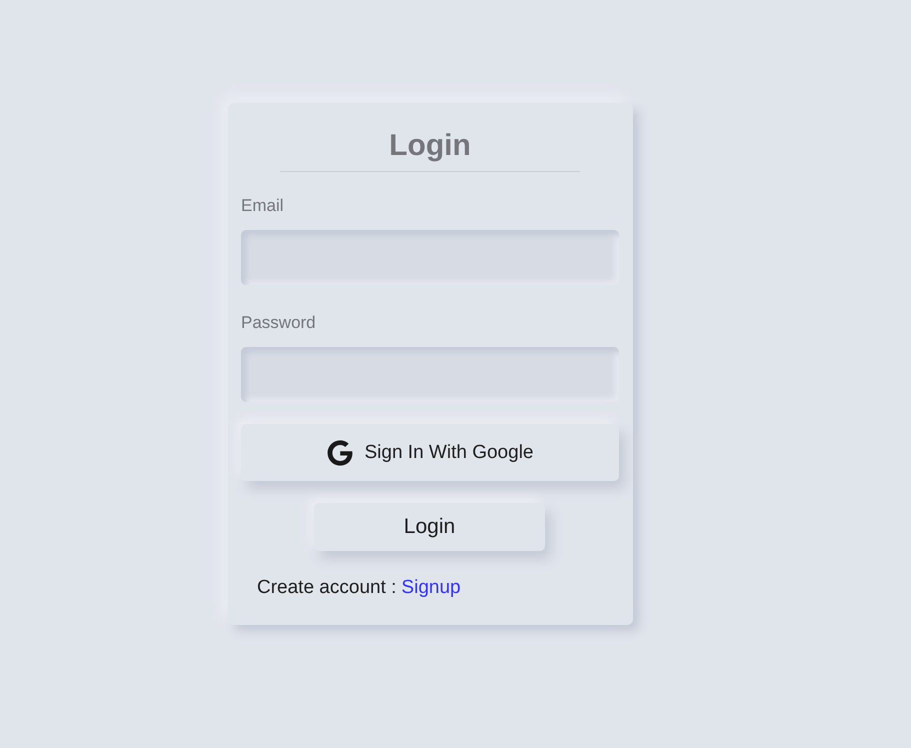 The image size is (911, 748). Describe the element at coordinates (430, 452) in the screenshot. I see `google-sign-in-button: Sign In With Google` at that location.